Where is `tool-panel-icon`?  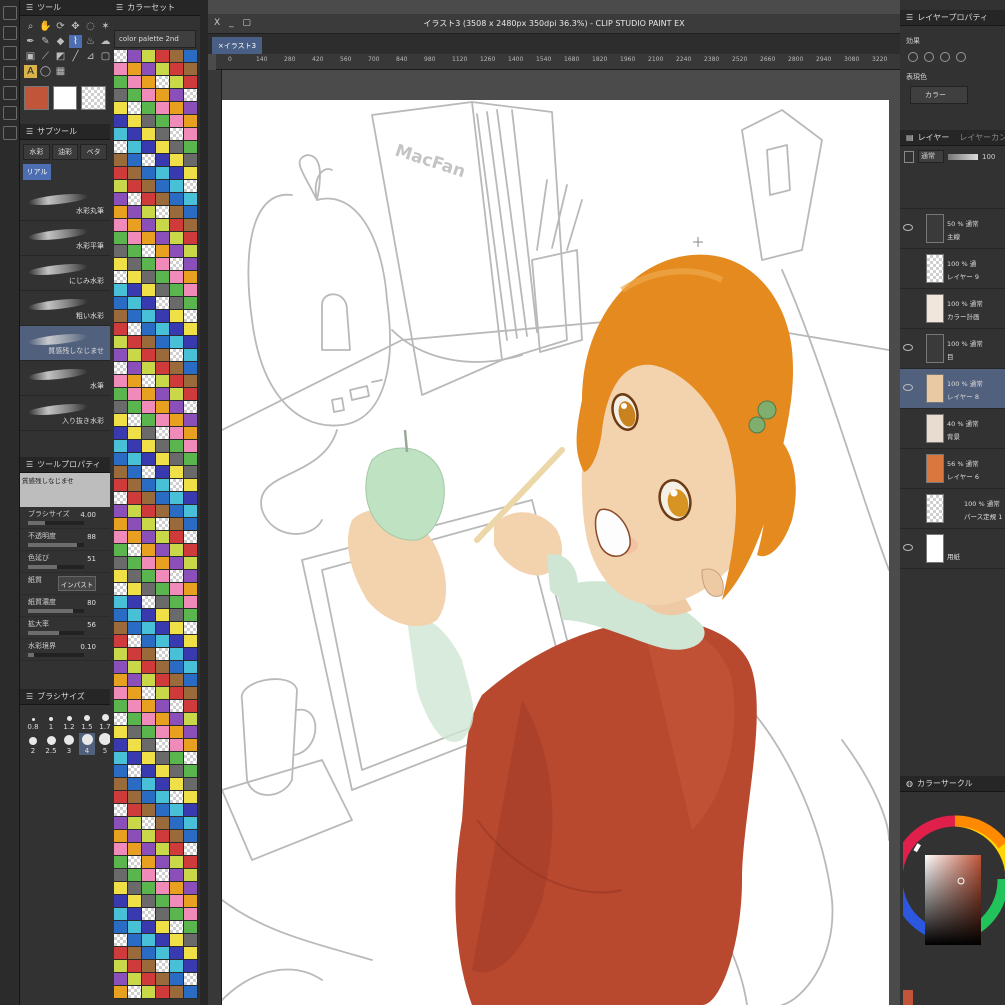
tool-panel-icon is located at coordinates (10, 13).